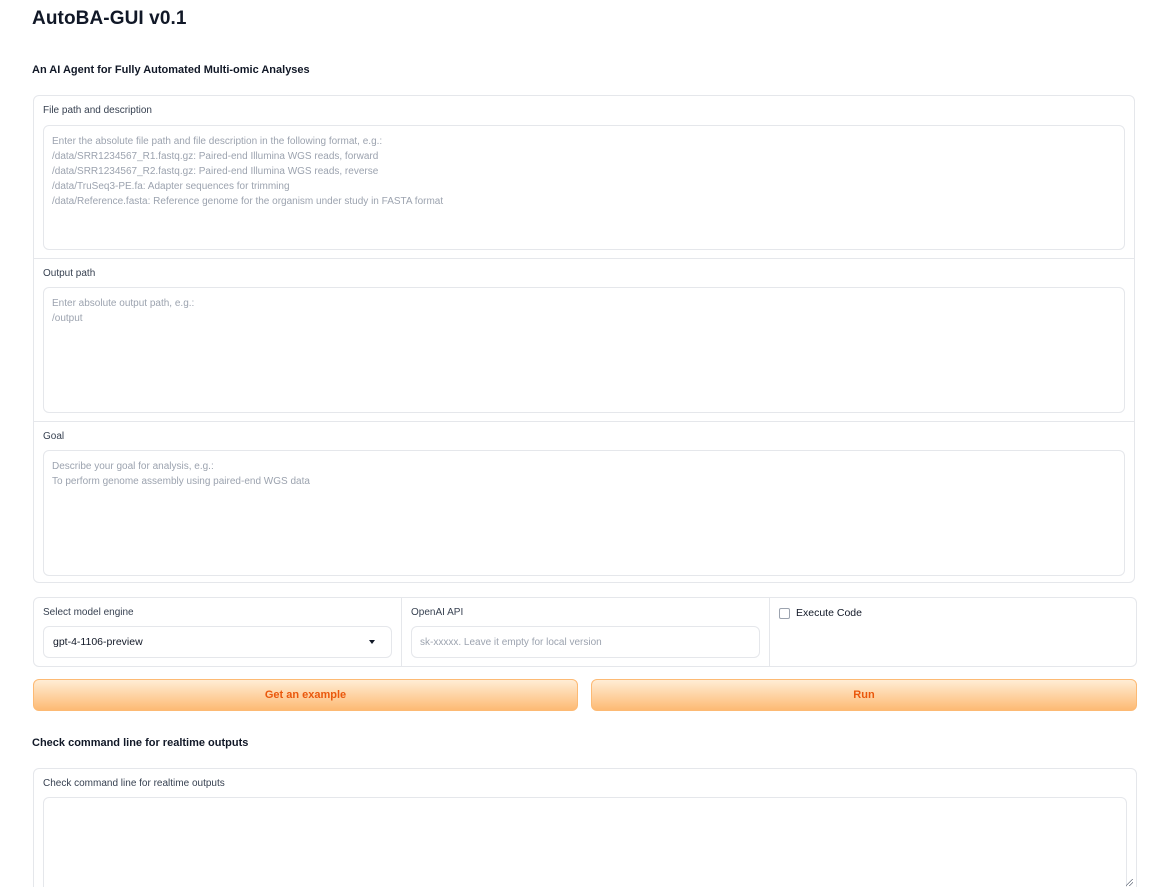 The width and height of the screenshot is (1169, 887). What do you see at coordinates (217, 642) in the screenshot?
I see `model-engine-dropdown: gpt-4-1106-preview` at bounding box center [217, 642].